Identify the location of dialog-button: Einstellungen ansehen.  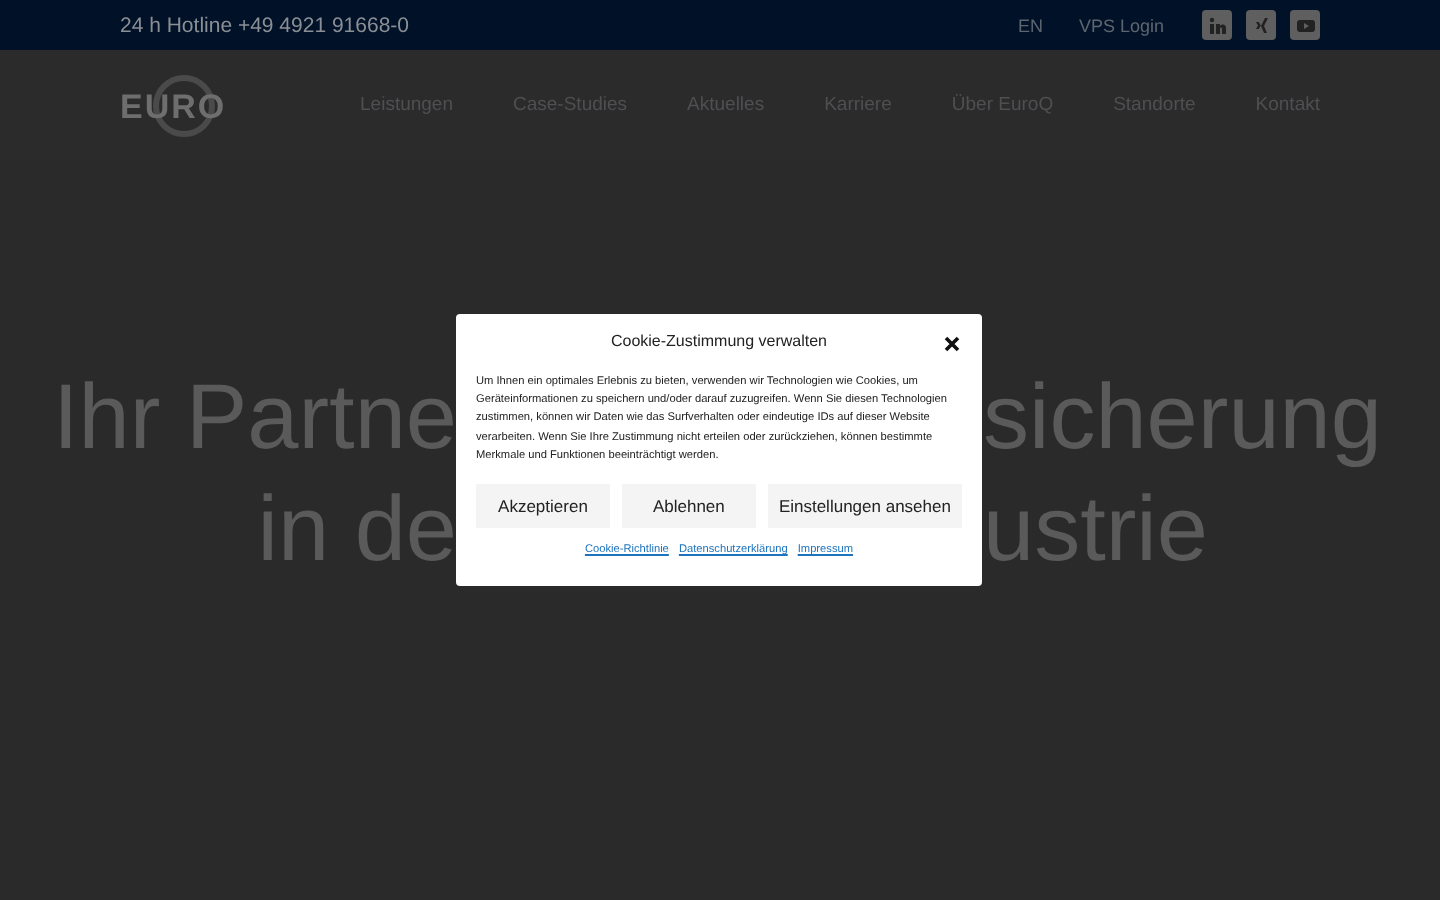
(864, 506).